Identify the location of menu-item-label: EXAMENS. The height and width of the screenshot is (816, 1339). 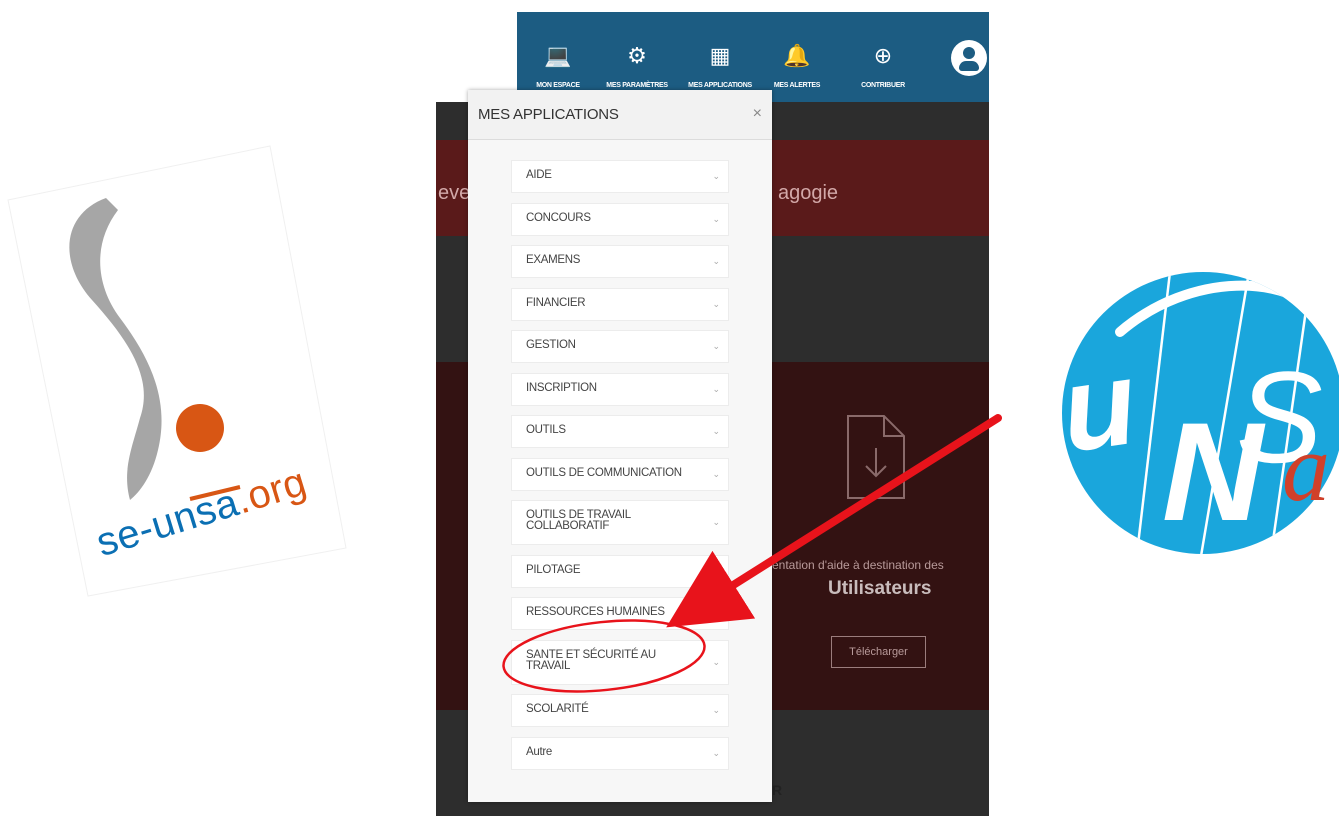
(553, 260).